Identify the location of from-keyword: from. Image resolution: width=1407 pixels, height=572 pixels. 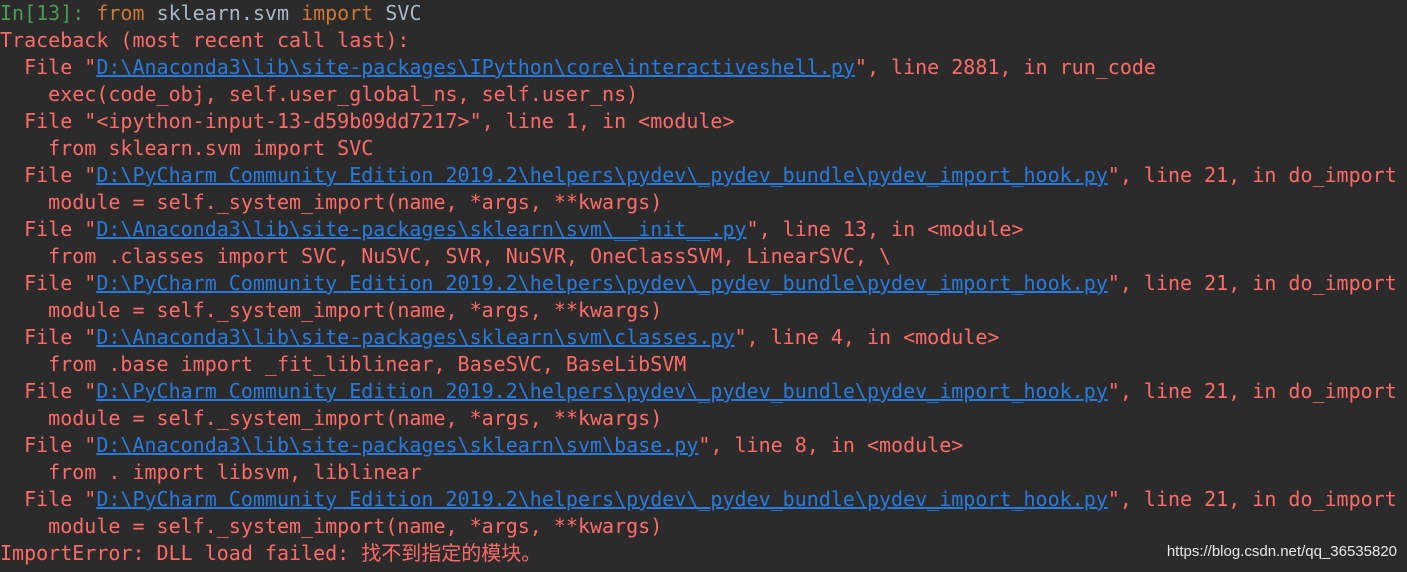
(120, 13).